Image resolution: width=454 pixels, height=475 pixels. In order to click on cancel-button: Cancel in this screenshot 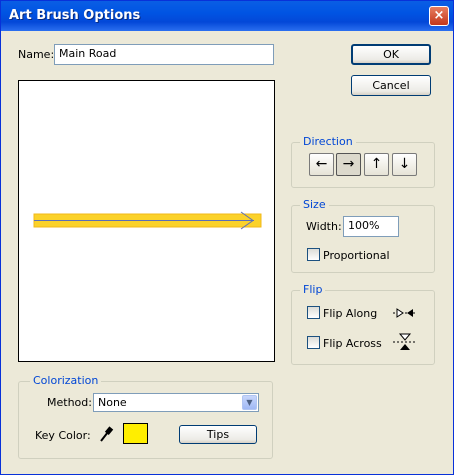, I will do `click(391, 85)`.